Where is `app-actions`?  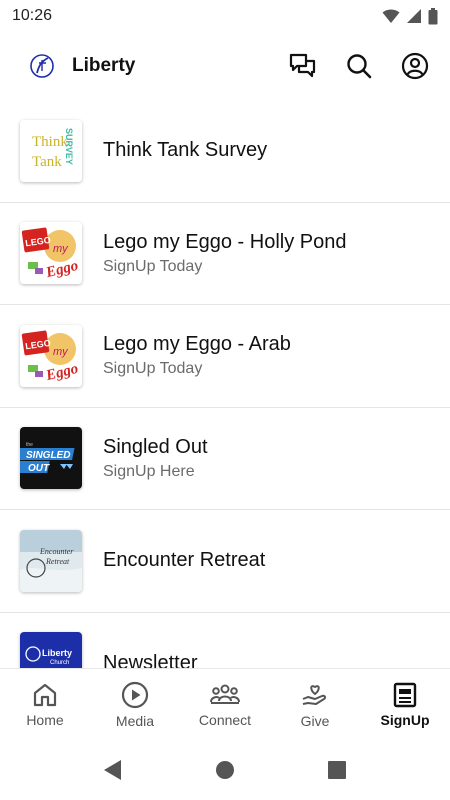
app-actions is located at coordinates (359, 66).